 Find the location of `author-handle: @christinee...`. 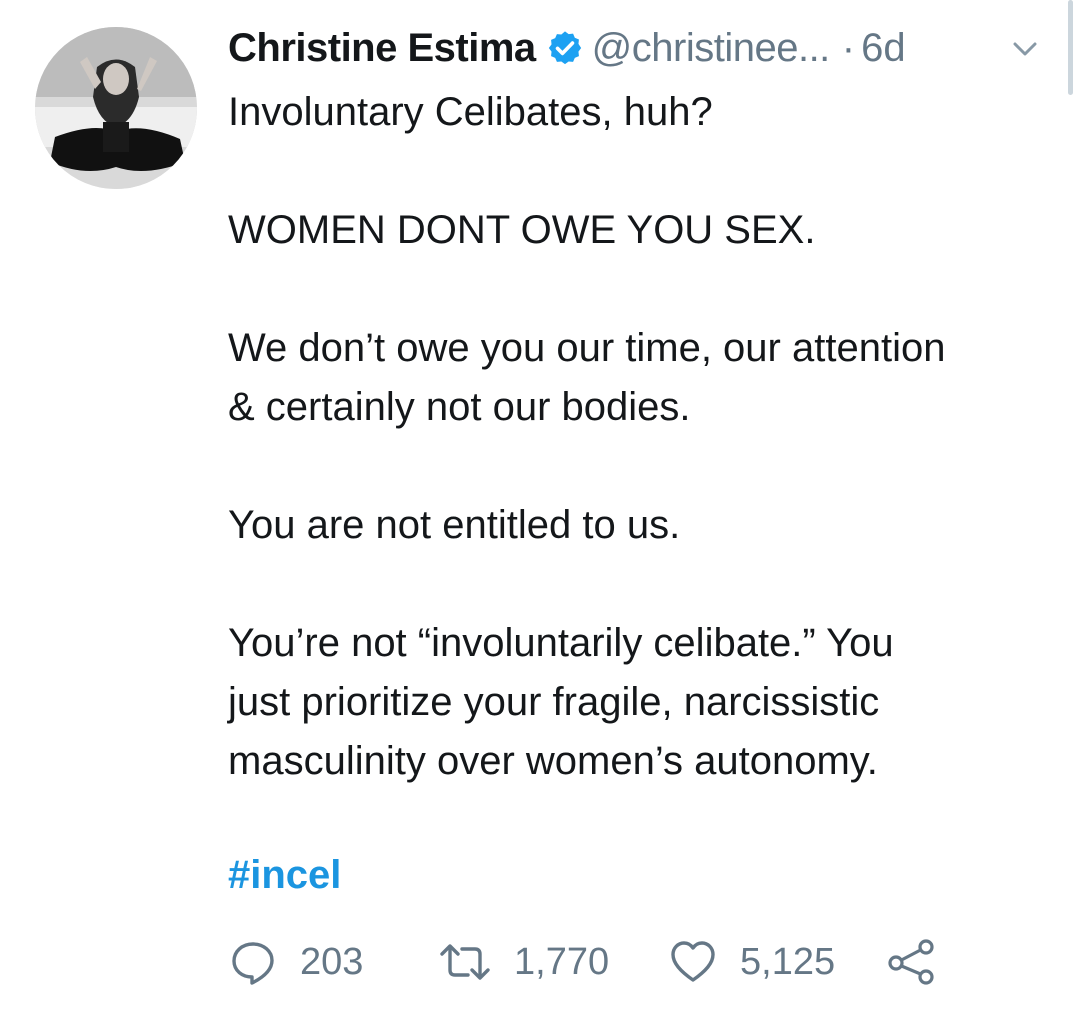

author-handle: @christinee... is located at coordinates (711, 48).